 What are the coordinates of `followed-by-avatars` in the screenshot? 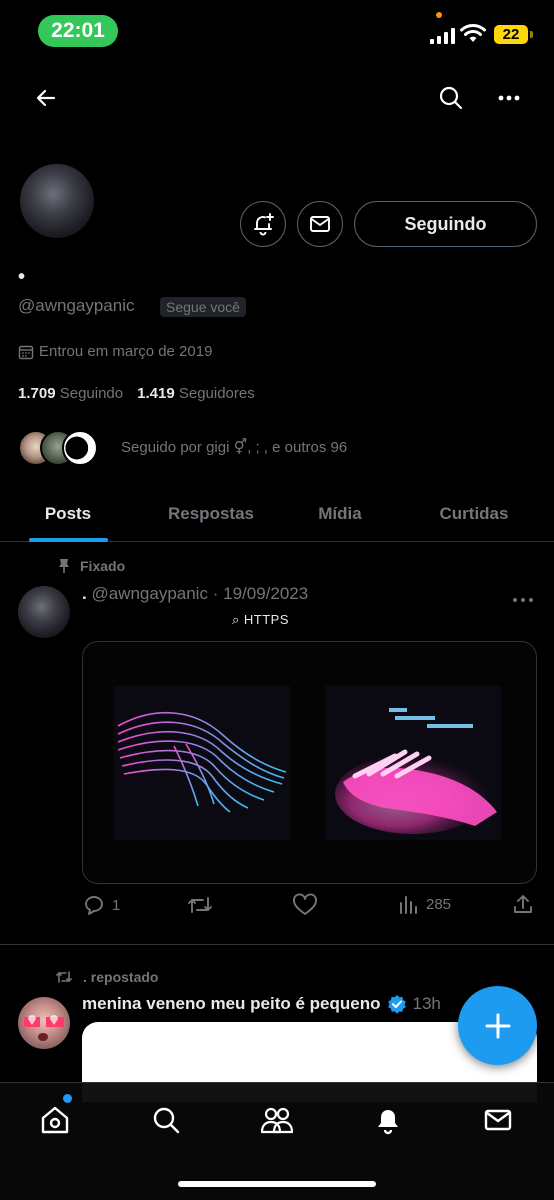 It's located at (58, 448).